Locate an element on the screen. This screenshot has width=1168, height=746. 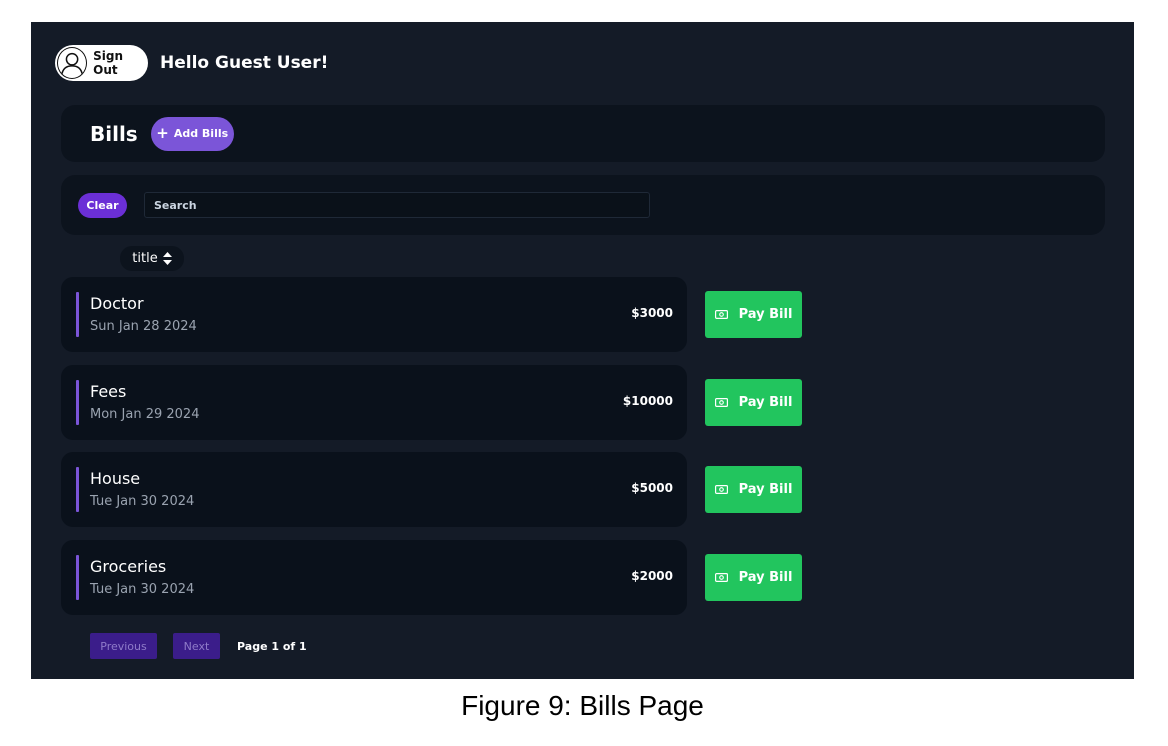
bill-date: Mon Jan 29 2024 is located at coordinates (145, 414).